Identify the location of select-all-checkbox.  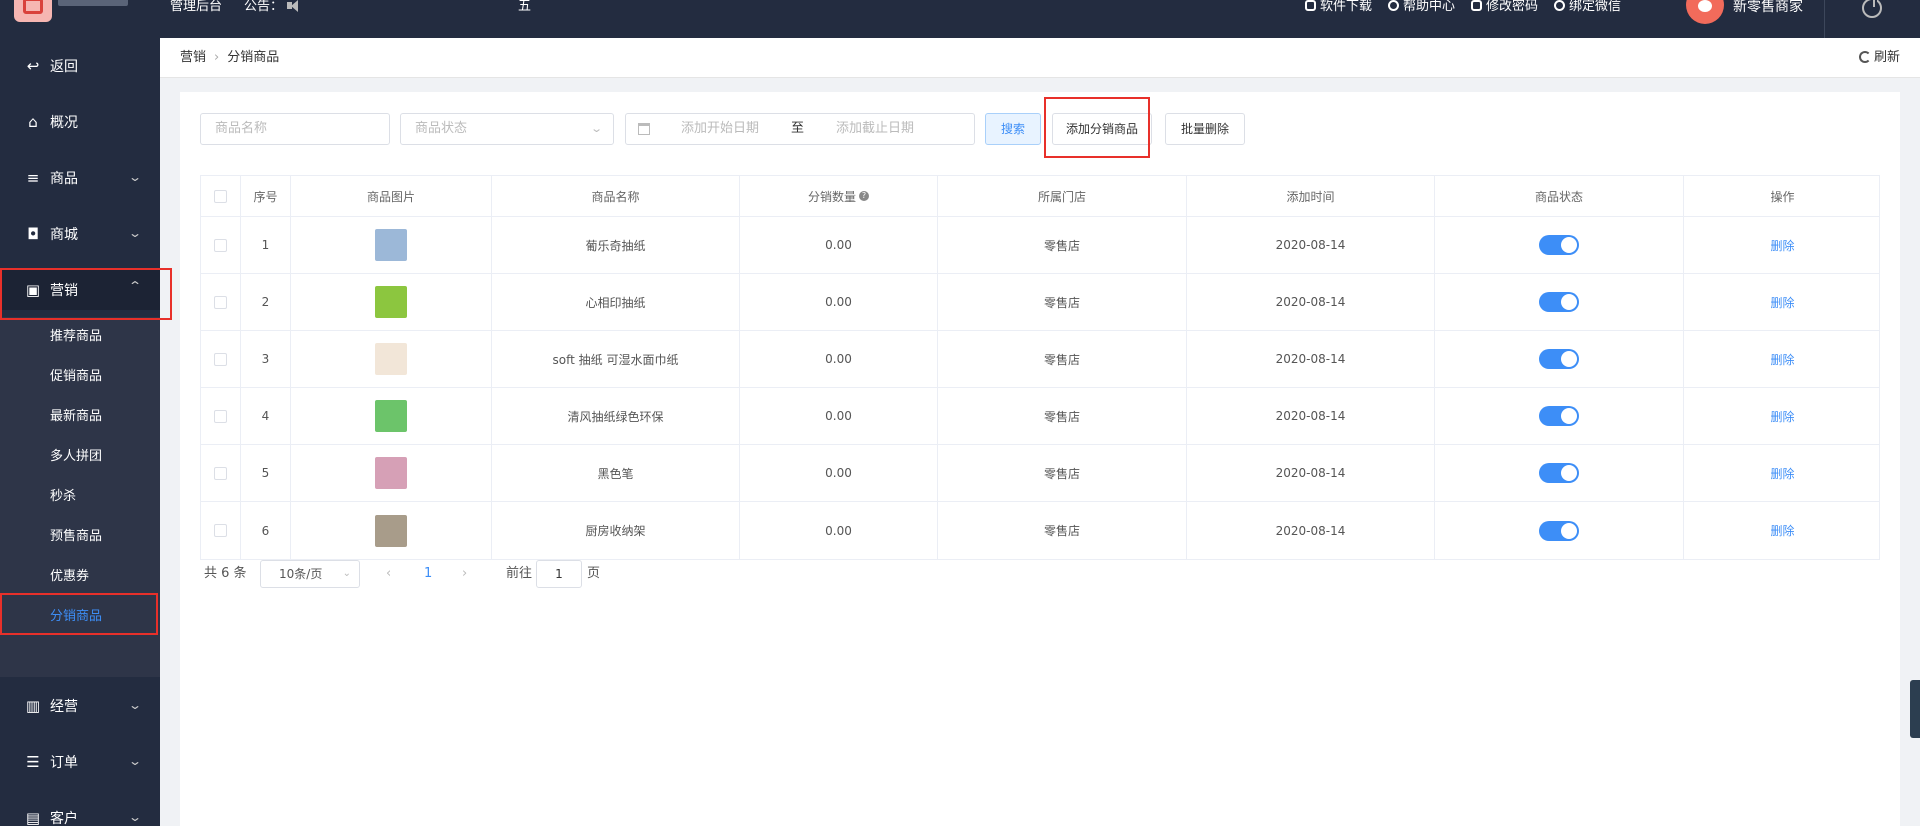
(220, 196).